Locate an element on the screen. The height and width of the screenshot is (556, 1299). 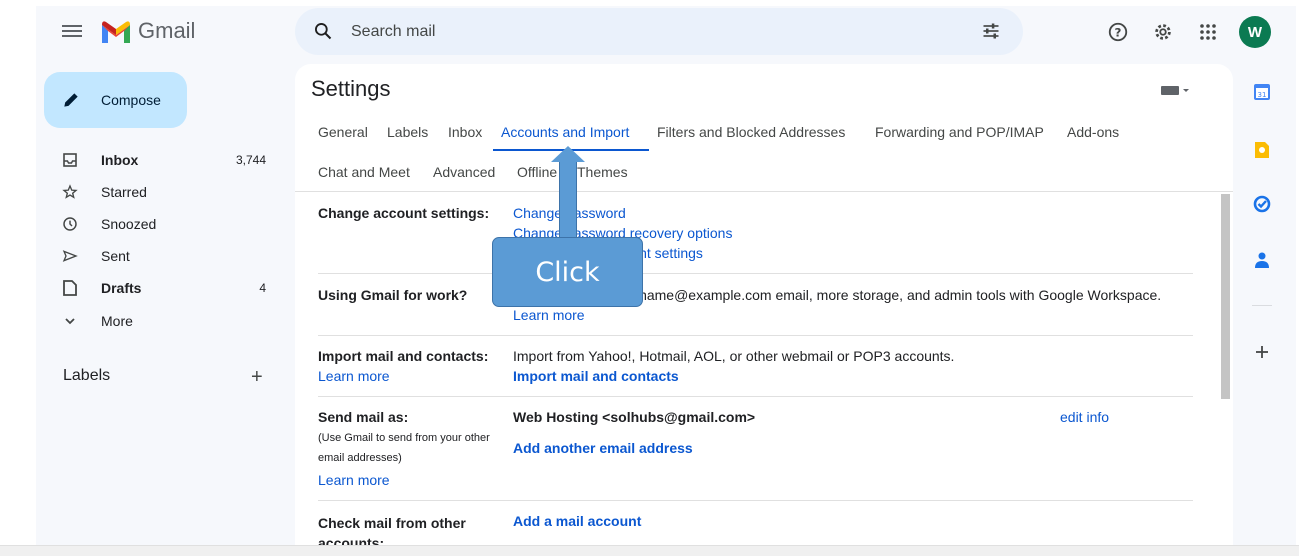
tab-inbox: Inbox is located at coordinates (465, 132).